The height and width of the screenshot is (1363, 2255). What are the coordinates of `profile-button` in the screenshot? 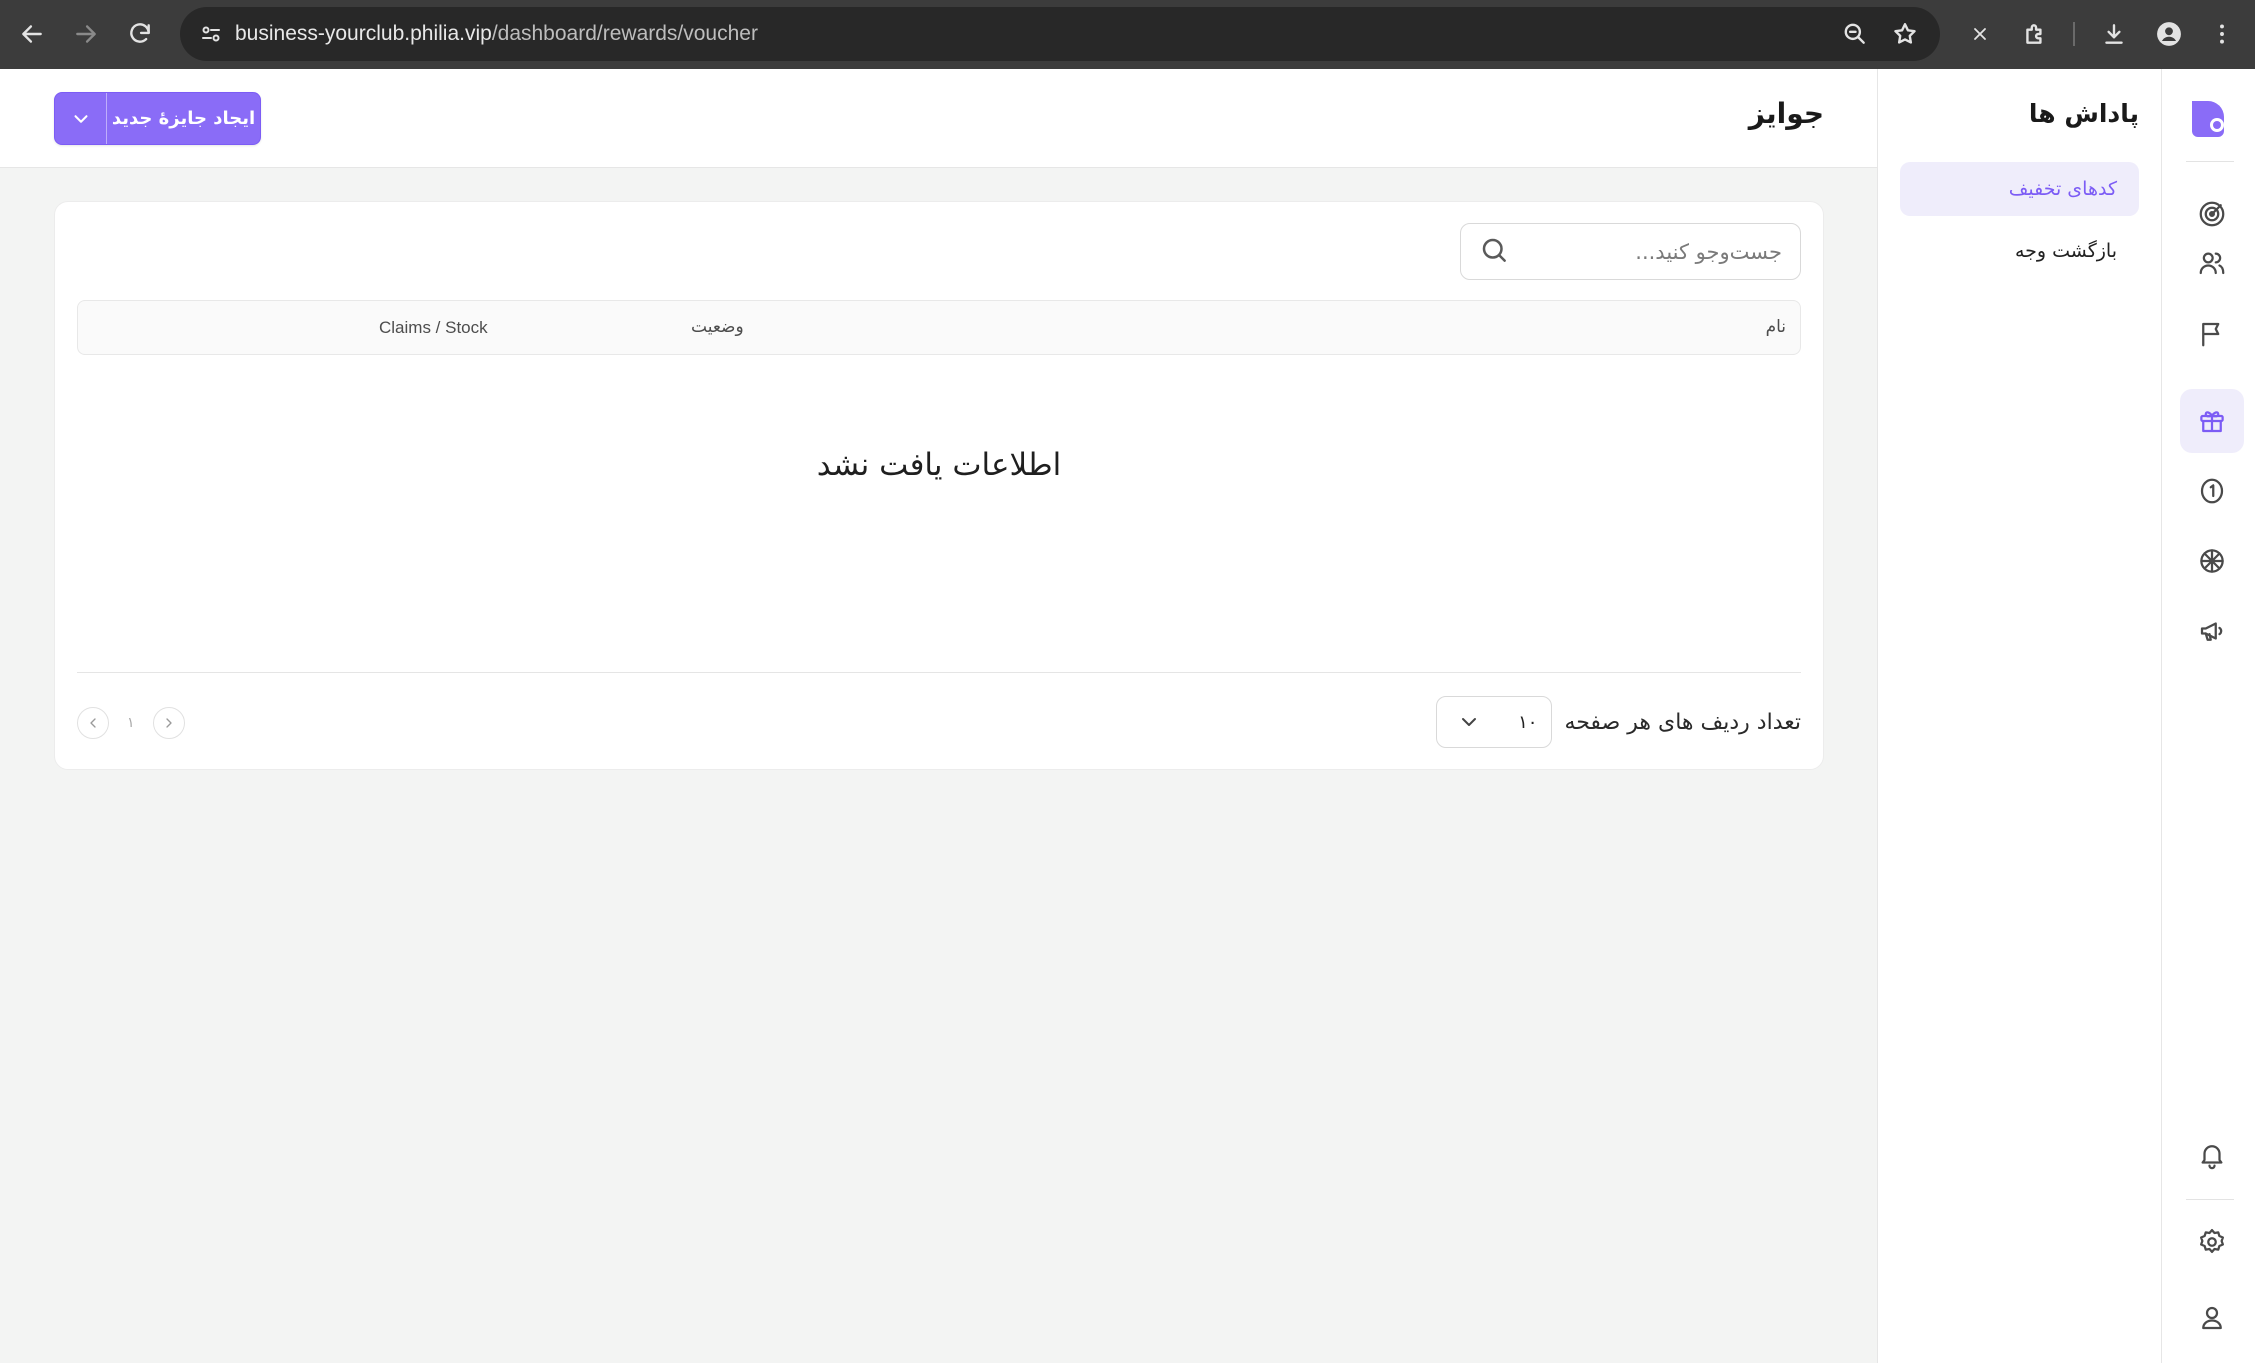 It's located at (2169, 34).